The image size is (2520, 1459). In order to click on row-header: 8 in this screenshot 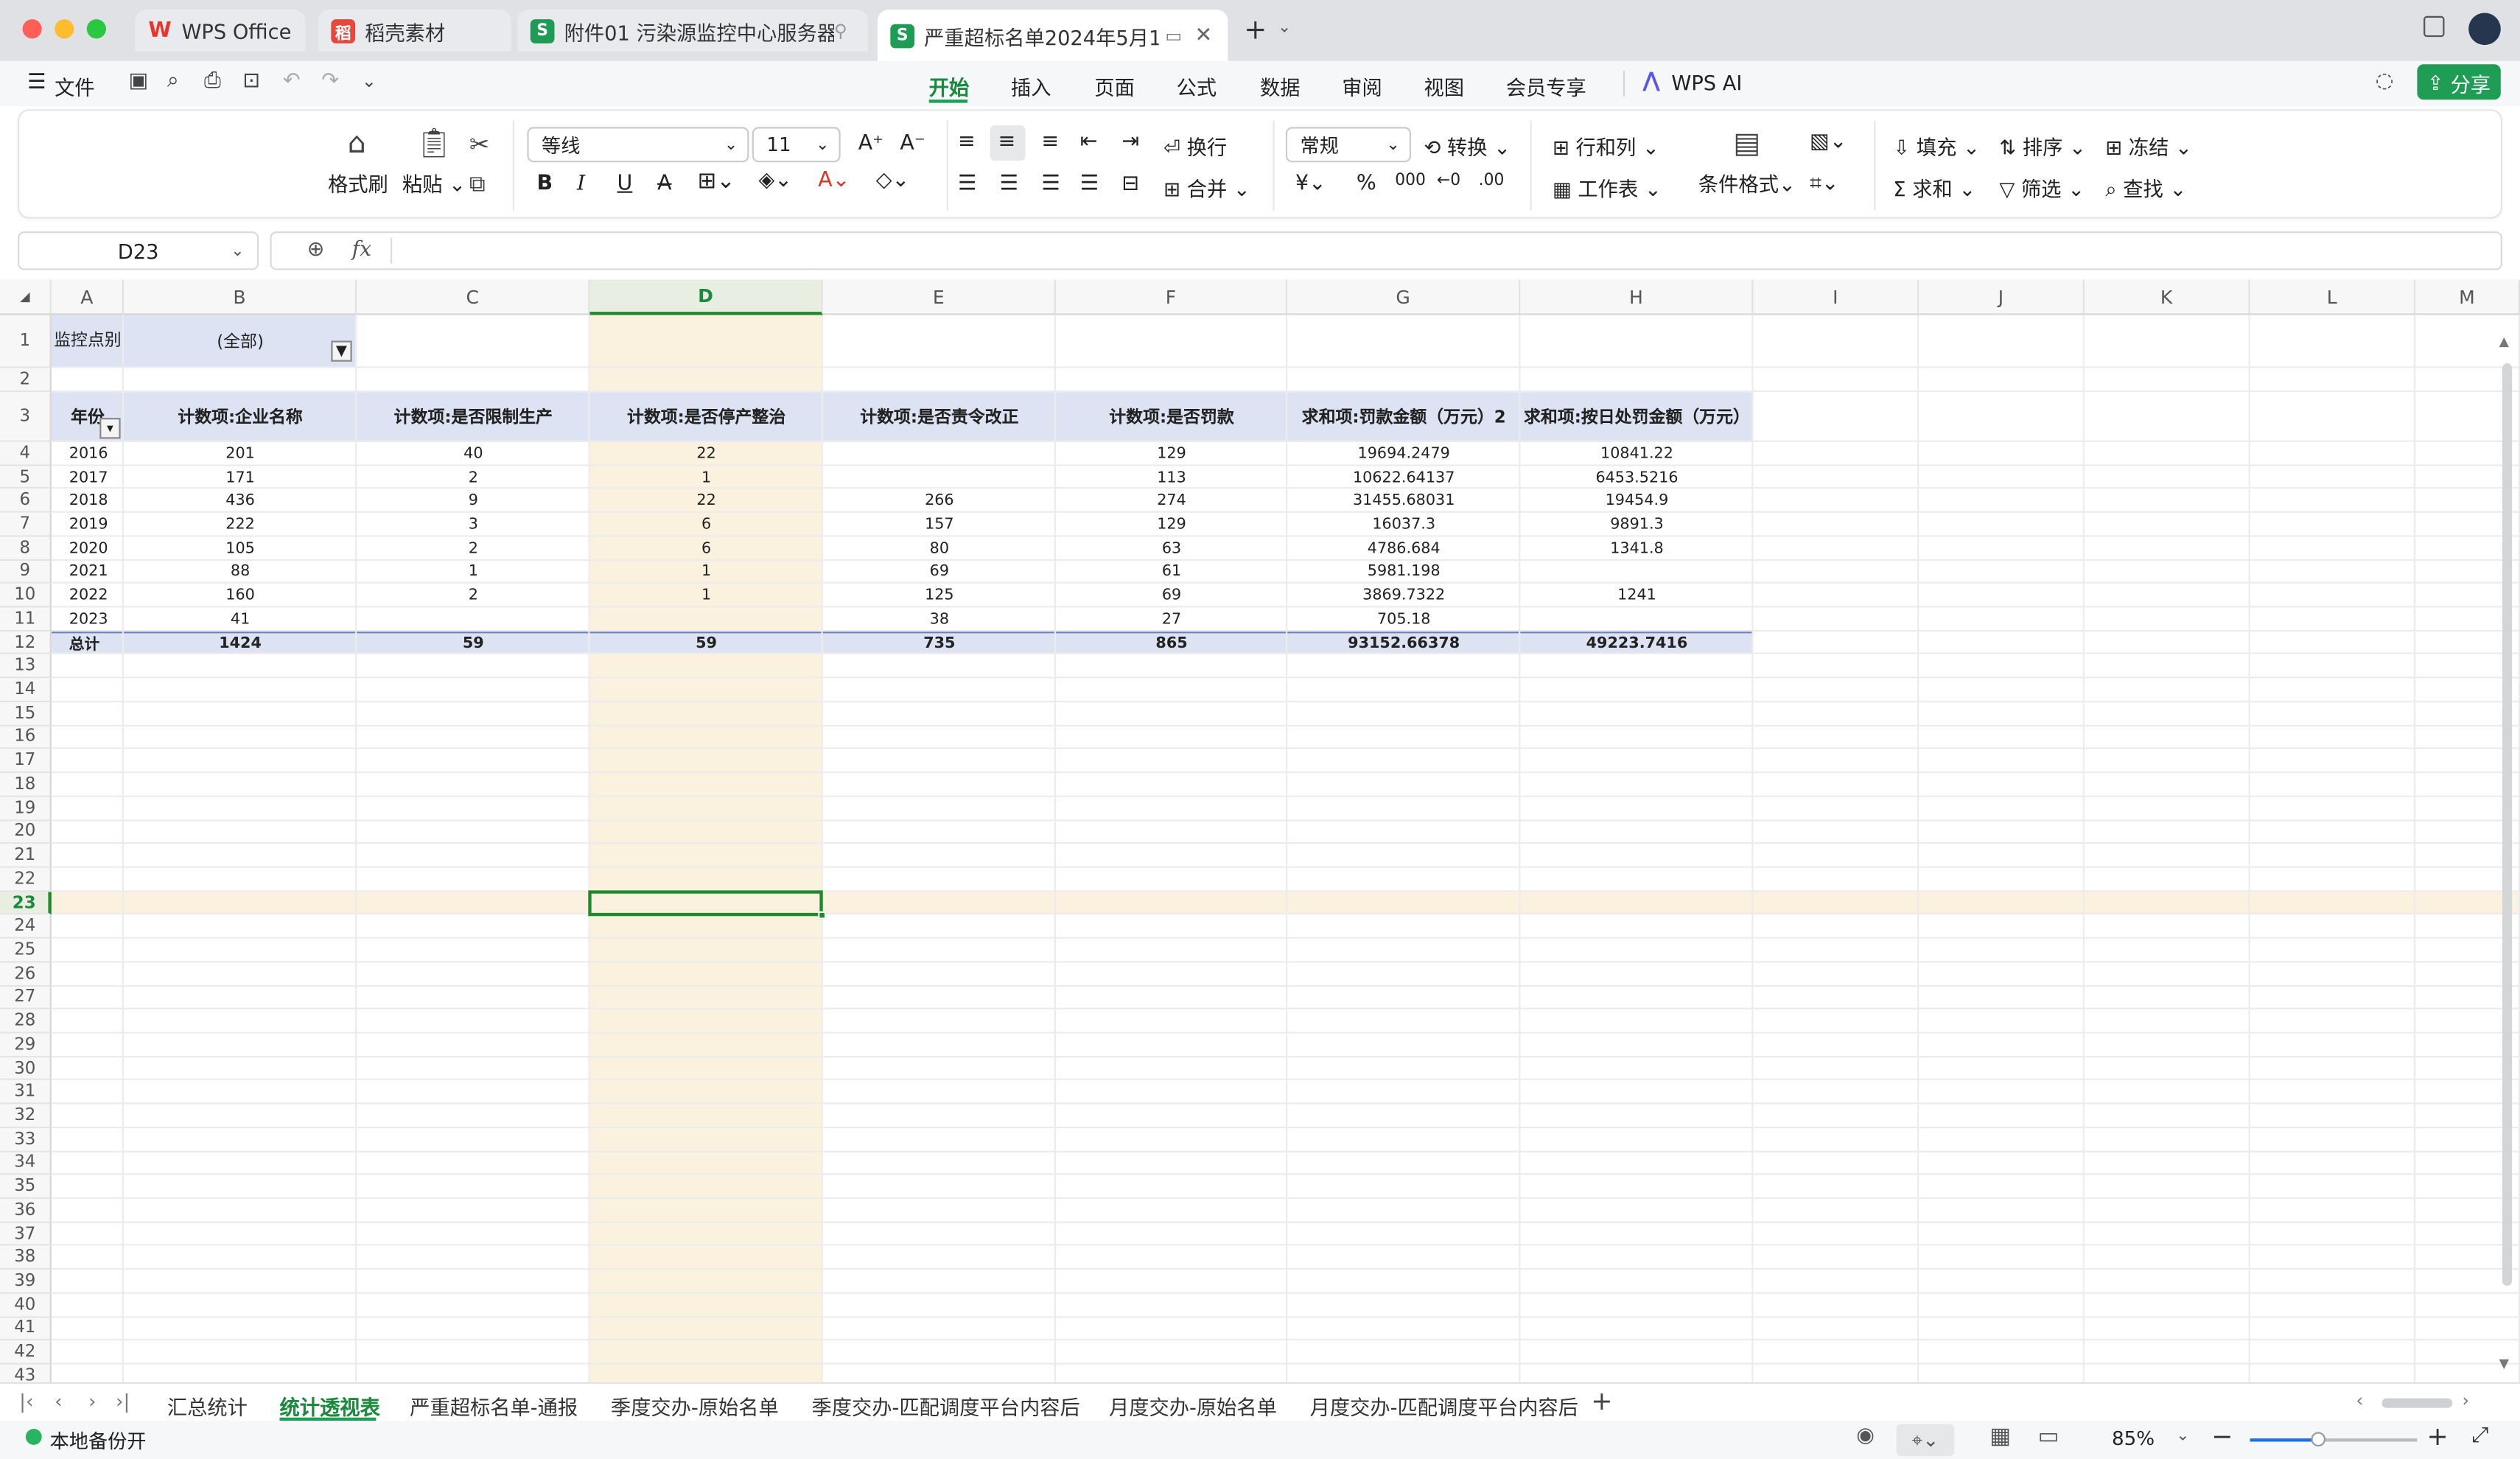, I will do `click(26, 548)`.